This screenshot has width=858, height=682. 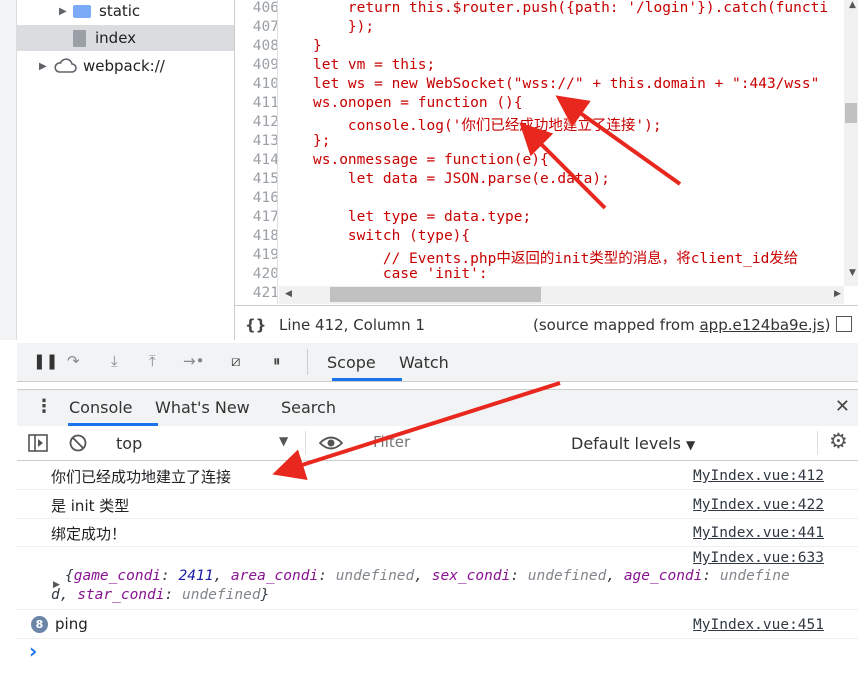 What do you see at coordinates (257, 8) in the screenshot?
I see `line-number: 406` at bounding box center [257, 8].